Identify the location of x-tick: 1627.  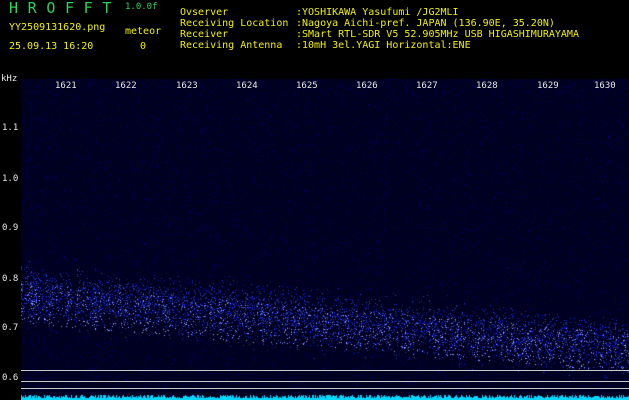
(427, 86).